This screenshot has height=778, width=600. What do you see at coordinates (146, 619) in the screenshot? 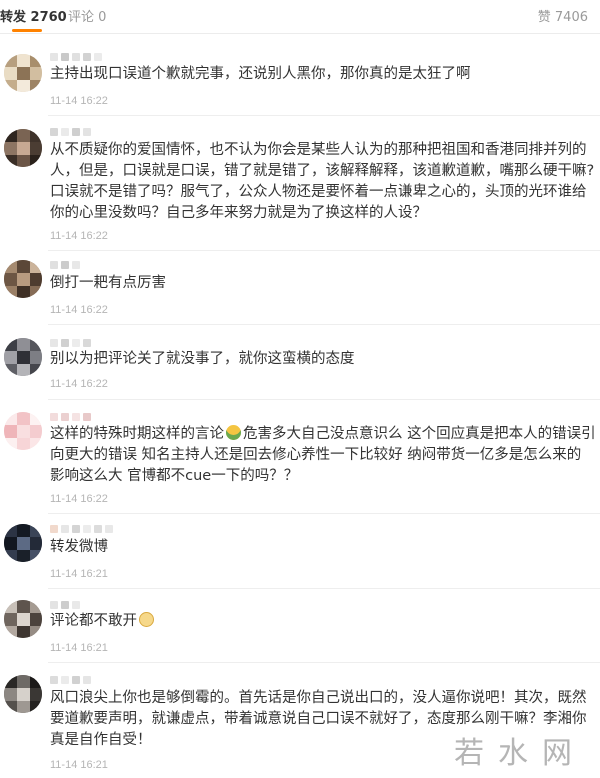
I see `doge-emoji-icon` at bounding box center [146, 619].